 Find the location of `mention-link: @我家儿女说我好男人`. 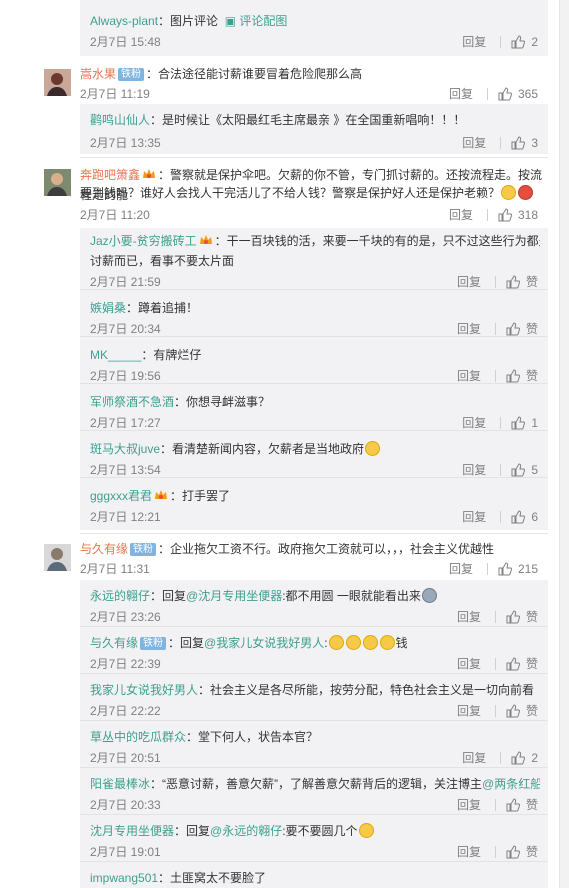

mention-link: @我家儿女说我好男人 is located at coordinates (264, 643).